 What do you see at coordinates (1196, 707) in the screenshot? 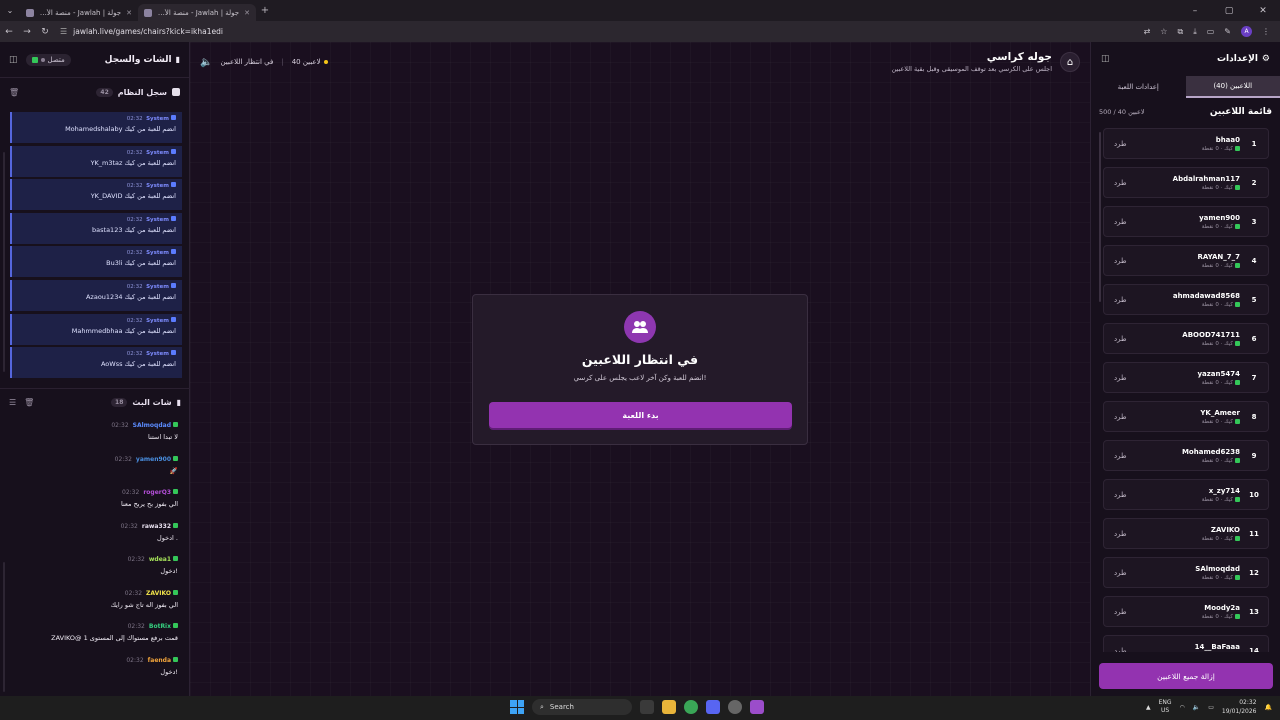
I see `volume-icon: 🔈` at bounding box center [1196, 707].